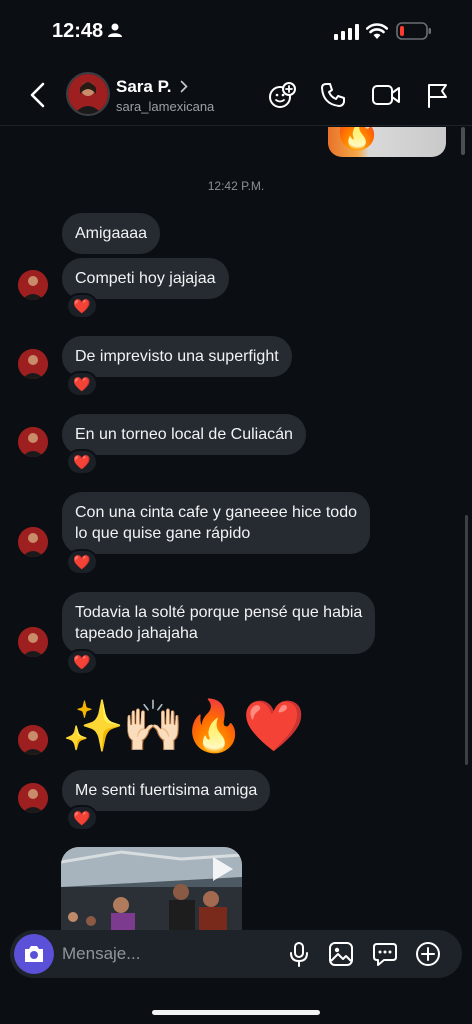  Describe the element at coordinates (236, 94) in the screenshot. I see `chat-header: Sara P. sara_lamexicana` at that location.